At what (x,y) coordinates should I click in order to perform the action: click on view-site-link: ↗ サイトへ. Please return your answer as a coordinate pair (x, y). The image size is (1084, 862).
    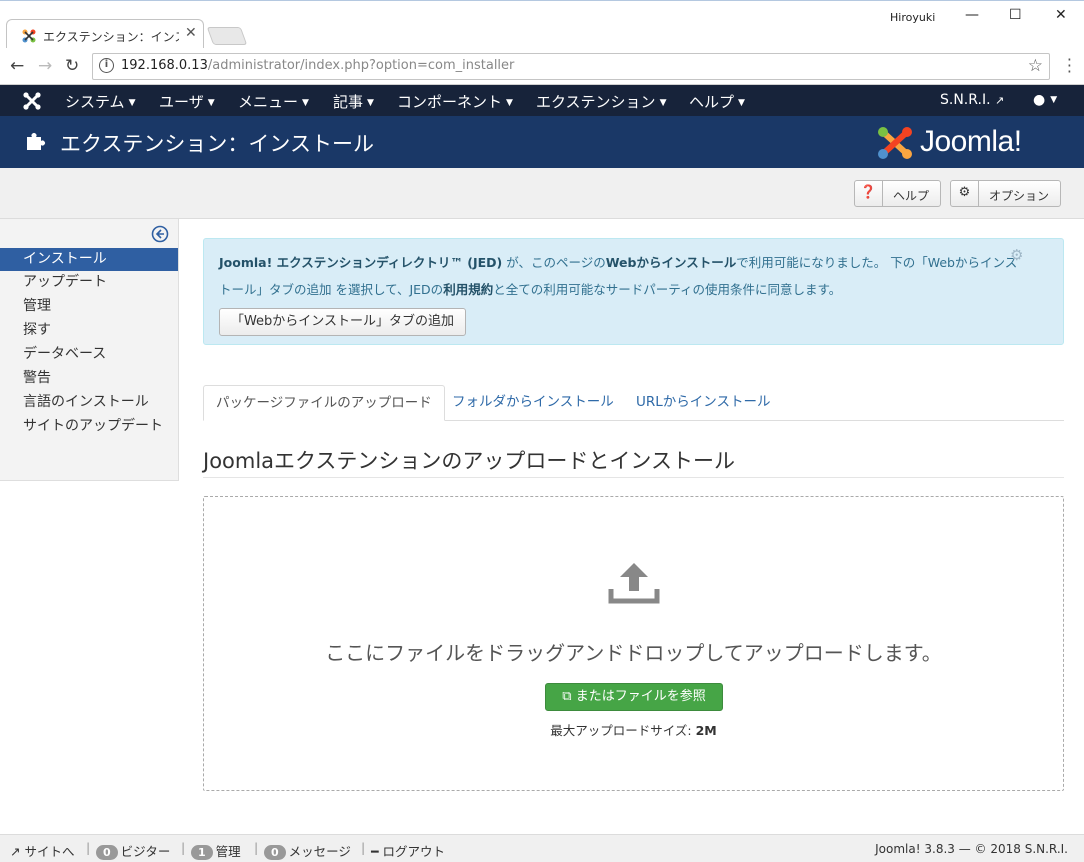
    Looking at the image, I should click on (42, 850).